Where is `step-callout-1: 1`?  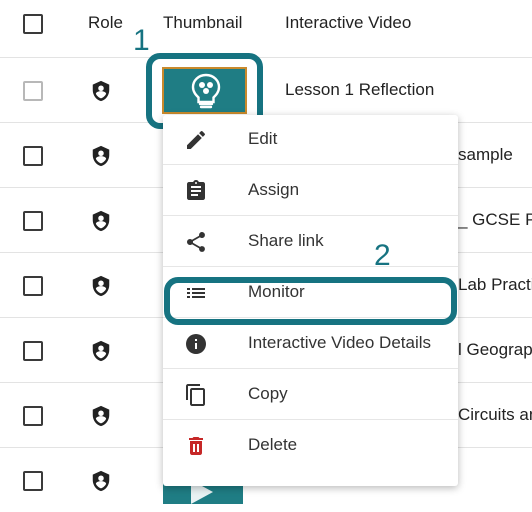 step-callout-1: 1 is located at coordinates (141, 40).